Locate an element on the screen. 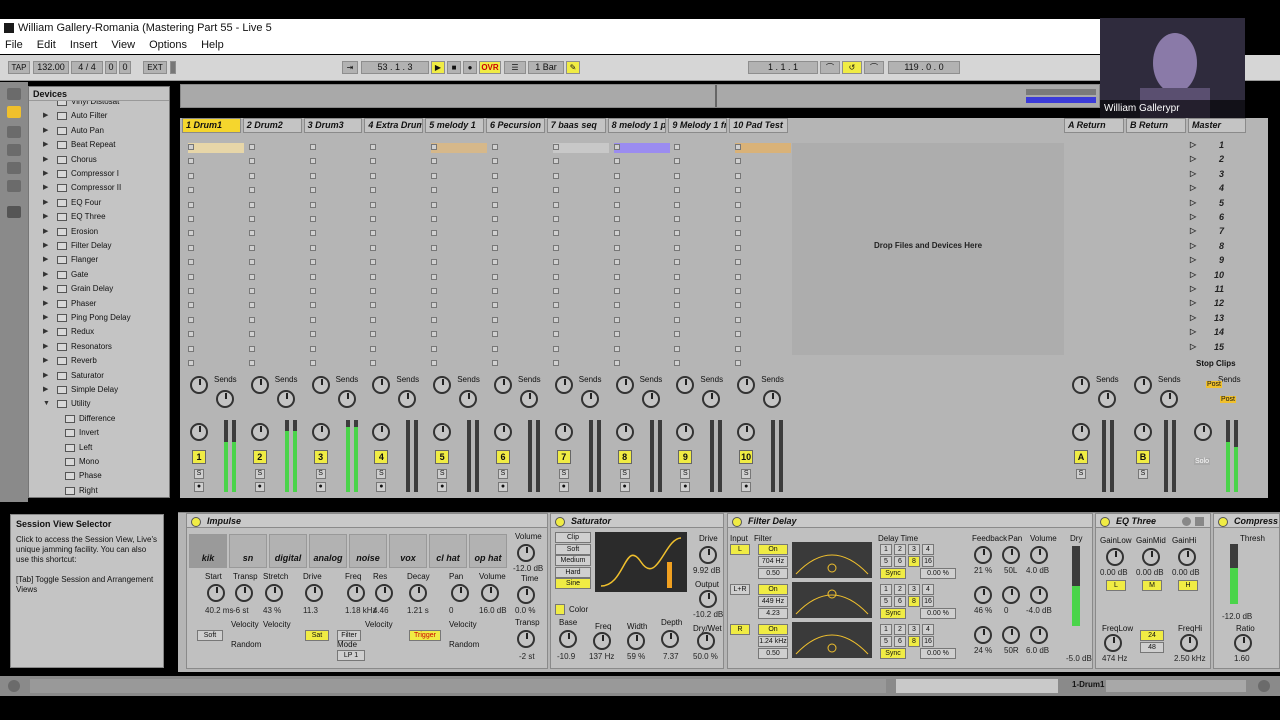  loop-start-field: 1 . 1 . 1 is located at coordinates (783, 67).